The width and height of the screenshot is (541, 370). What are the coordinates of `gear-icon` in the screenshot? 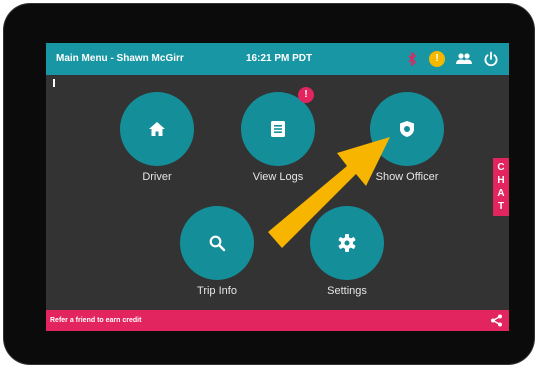 It's located at (347, 243).